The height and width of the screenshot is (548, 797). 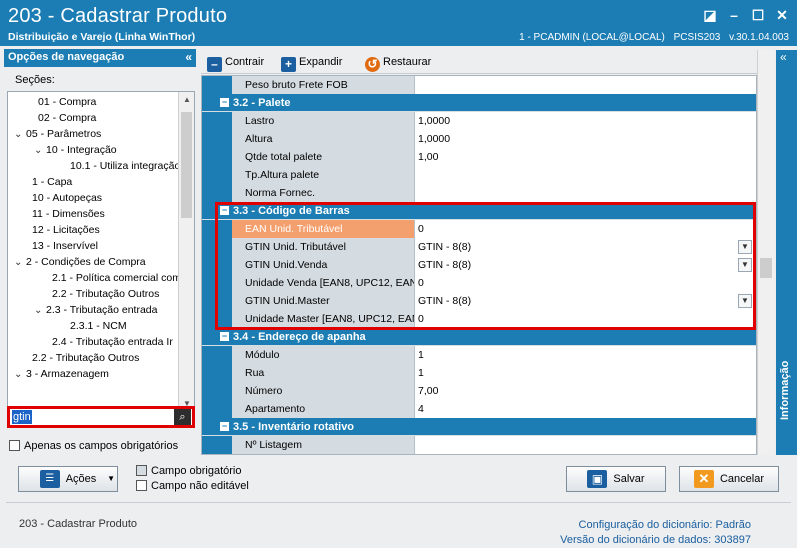 I want to click on tree-item: ⌄ 05 - Parâmetros, so click(x=57, y=134).